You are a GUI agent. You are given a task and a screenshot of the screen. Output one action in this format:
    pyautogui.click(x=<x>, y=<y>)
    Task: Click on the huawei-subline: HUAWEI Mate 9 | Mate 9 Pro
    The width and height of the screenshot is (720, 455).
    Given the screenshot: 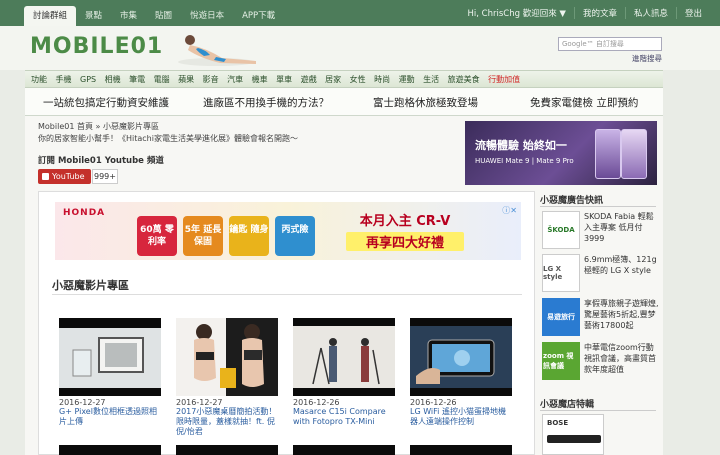 What is the action you would take?
    pyautogui.click(x=524, y=161)
    